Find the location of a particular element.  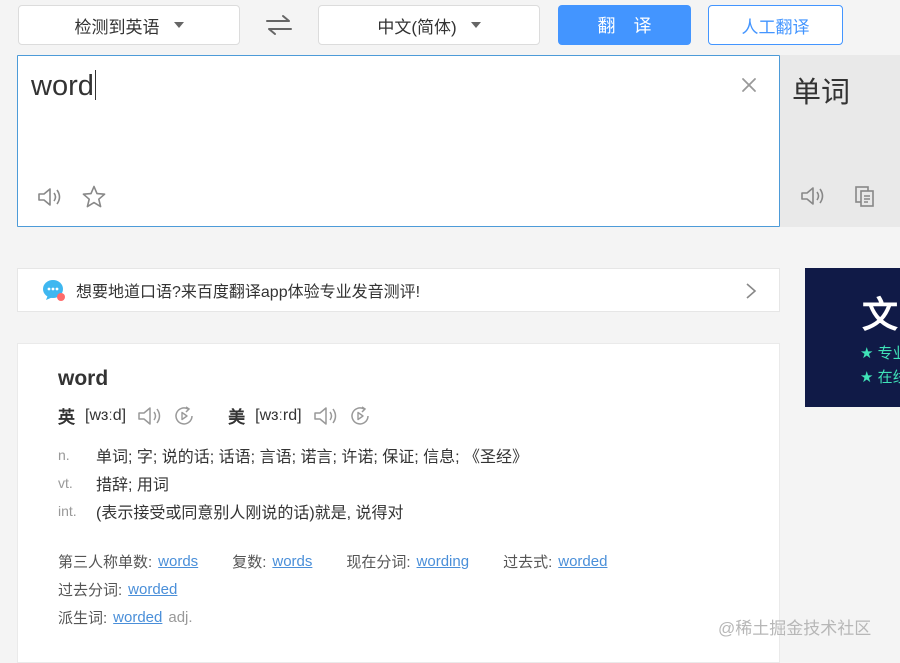

text-cursor is located at coordinates (95, 85).